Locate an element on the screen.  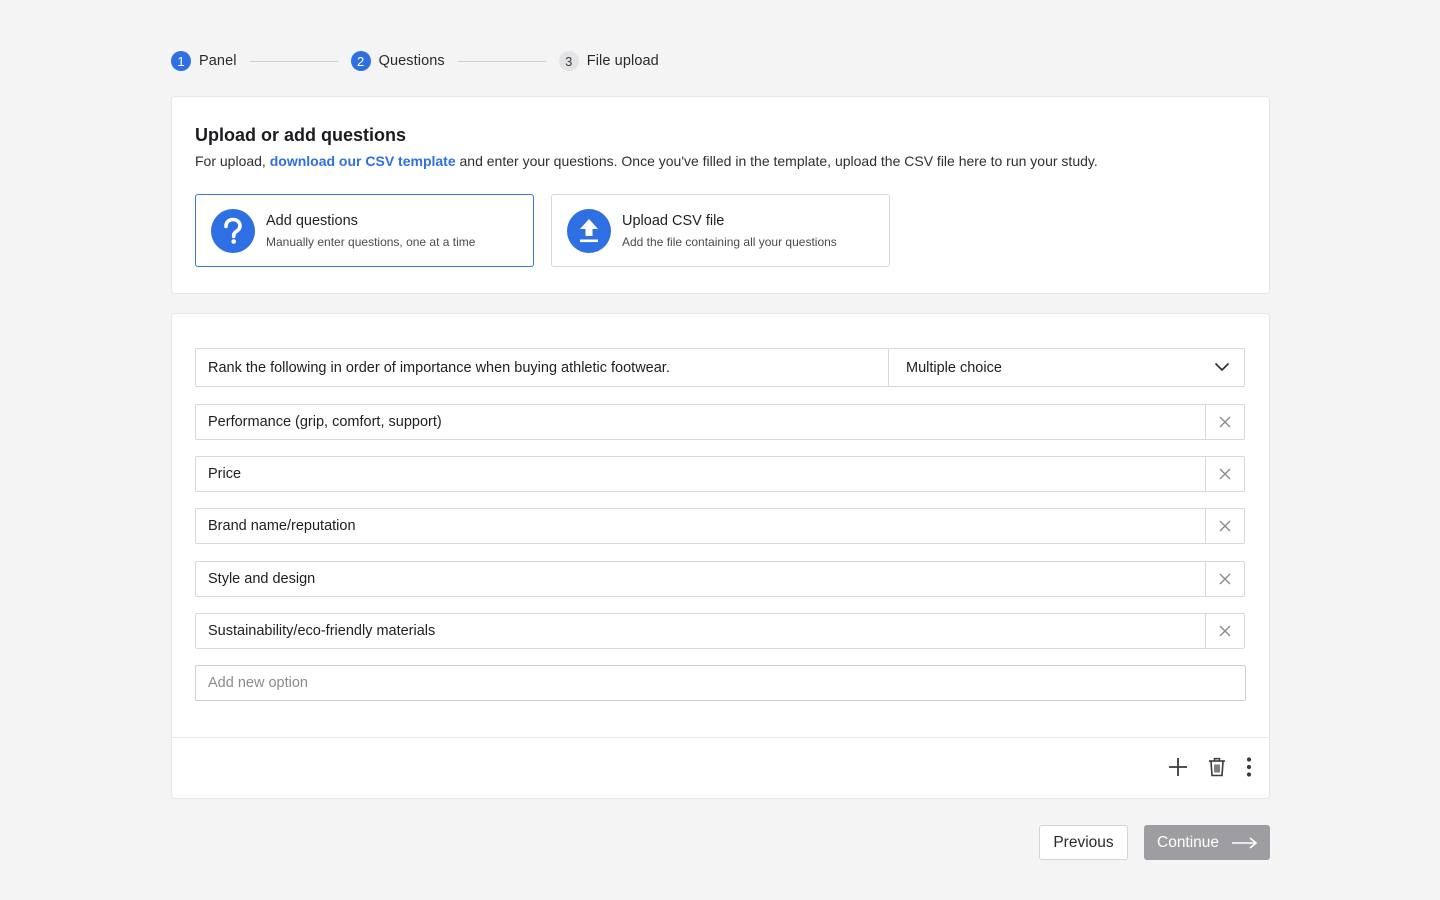
stepper: 1 Panel 2 Questions 3 File upload is located at coordinates (415, 61).